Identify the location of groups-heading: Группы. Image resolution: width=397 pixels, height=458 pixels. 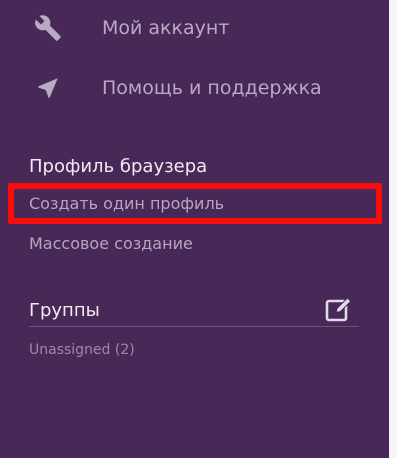
(64, 310).